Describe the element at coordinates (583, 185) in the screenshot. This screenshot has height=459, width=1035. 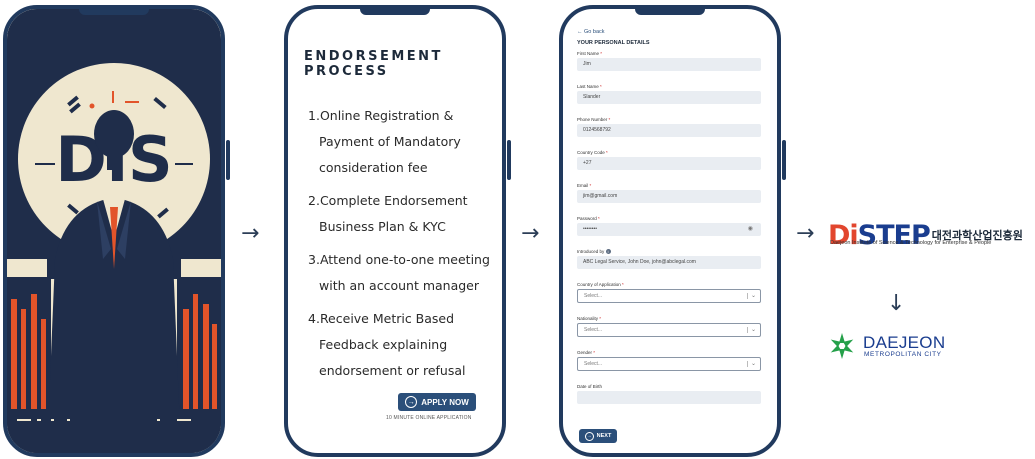
I see `field-label: Email` at that location.